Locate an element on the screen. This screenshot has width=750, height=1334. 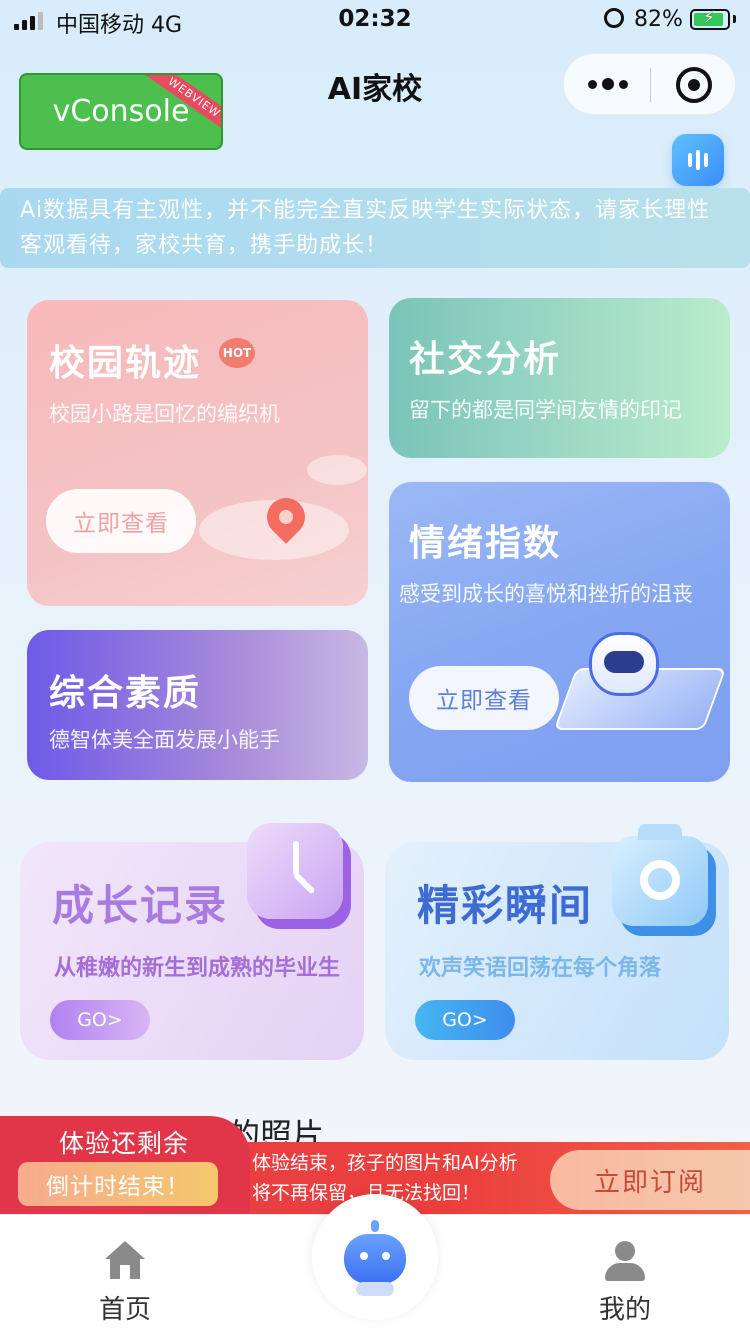
subscribe-button: 立即订阅 is located at coordinates (650, 1180).